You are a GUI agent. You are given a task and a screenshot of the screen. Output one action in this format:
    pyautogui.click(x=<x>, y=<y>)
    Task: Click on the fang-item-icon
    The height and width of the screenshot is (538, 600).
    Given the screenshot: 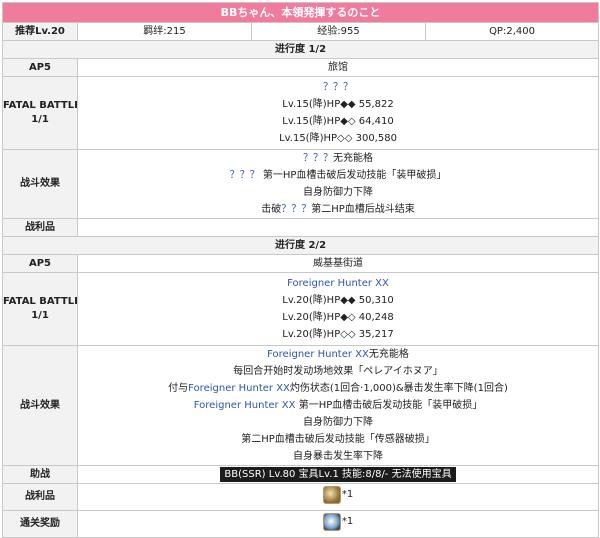 What is the action you would take?
    pyautogui.click(x=331, y=494)
    